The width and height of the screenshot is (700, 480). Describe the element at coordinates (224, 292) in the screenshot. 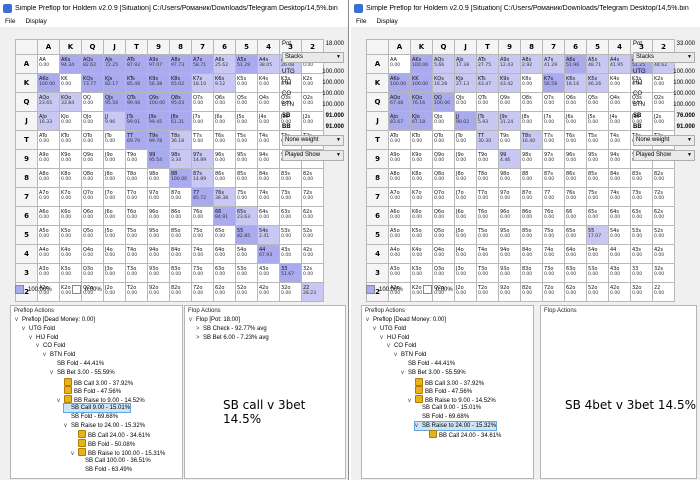

I see `hand-cell: 62o 0.00` at that location.